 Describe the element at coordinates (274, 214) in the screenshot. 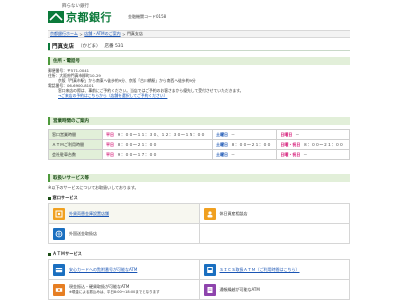

I see `service-item: 休日資産相談店` at that location.